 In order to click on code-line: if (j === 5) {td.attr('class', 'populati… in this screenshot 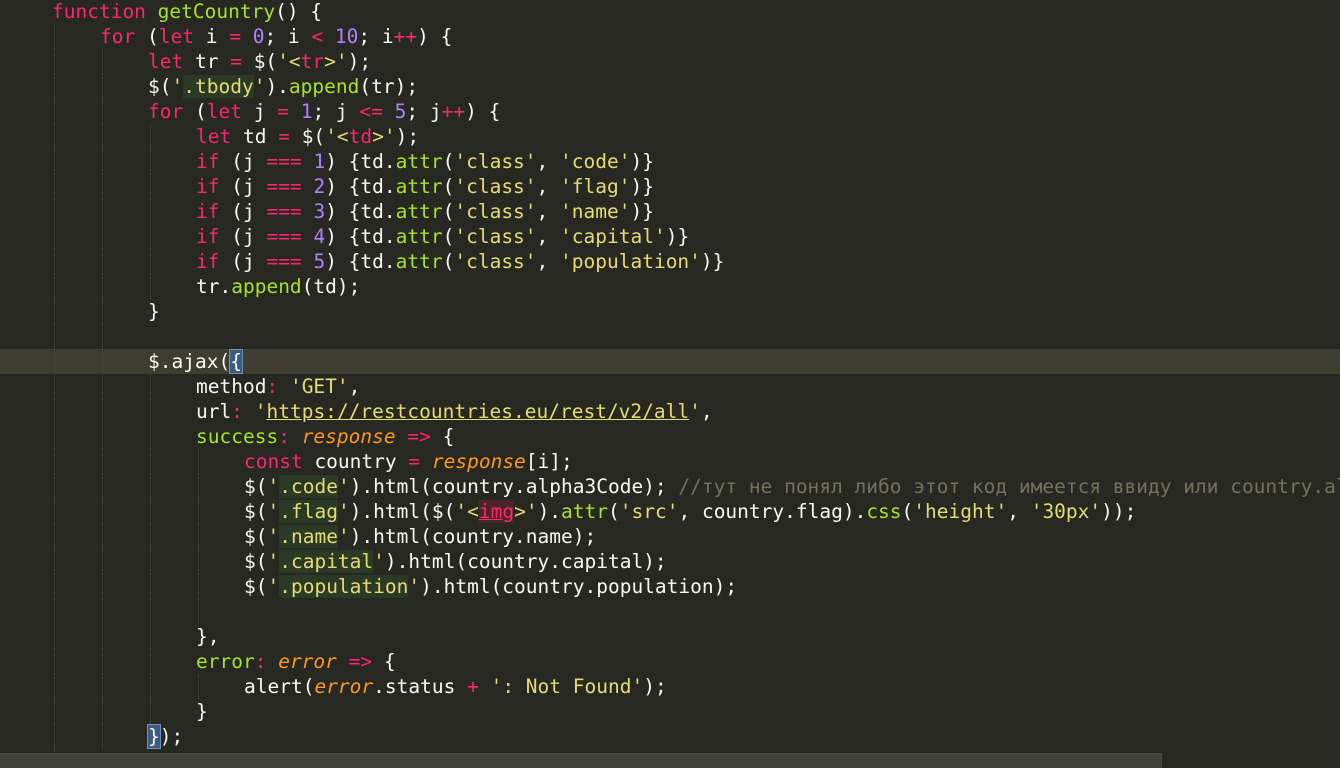, I will do `click(670, 261)`.